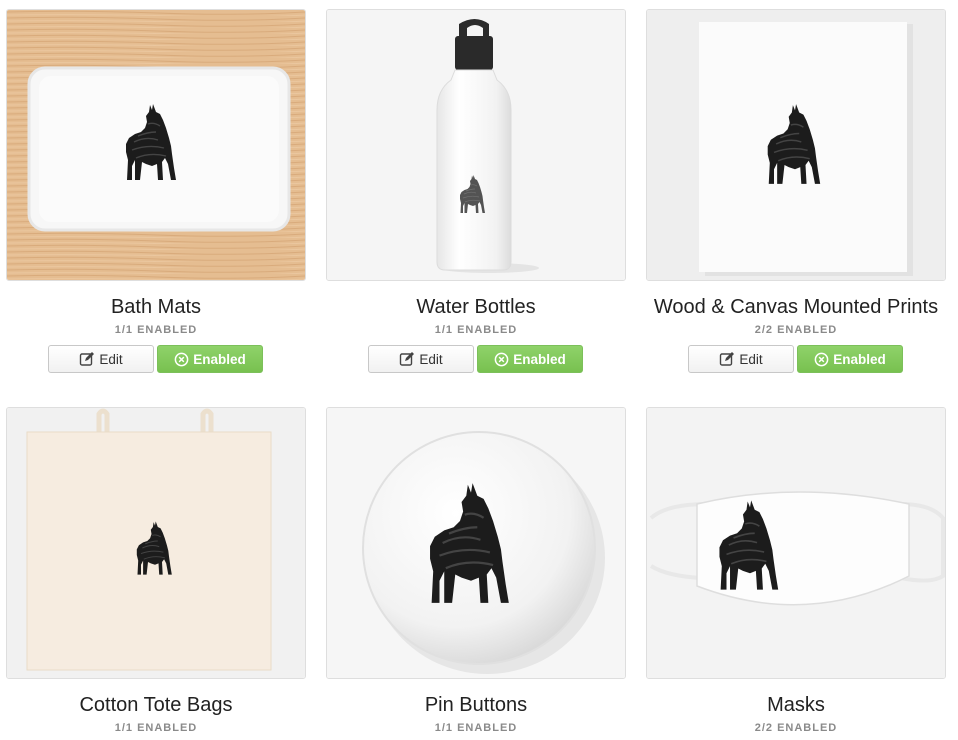 This screenshot has width=958, height=740. I want to click on product-title: Masks, so click(796, 705).